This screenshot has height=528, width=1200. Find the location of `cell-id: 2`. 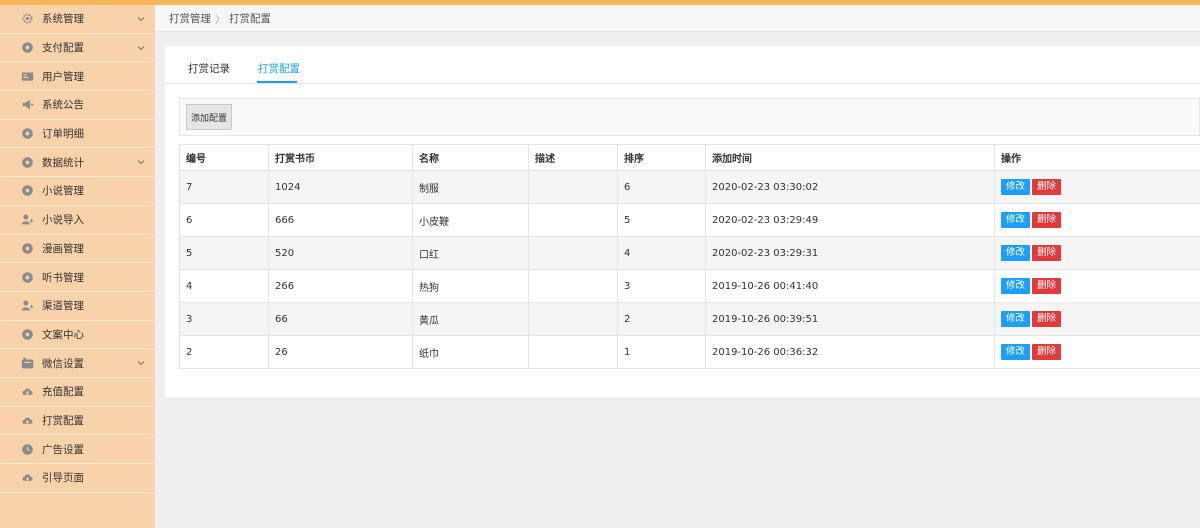

cell-id: 2 is located at coordinates (224, 352).